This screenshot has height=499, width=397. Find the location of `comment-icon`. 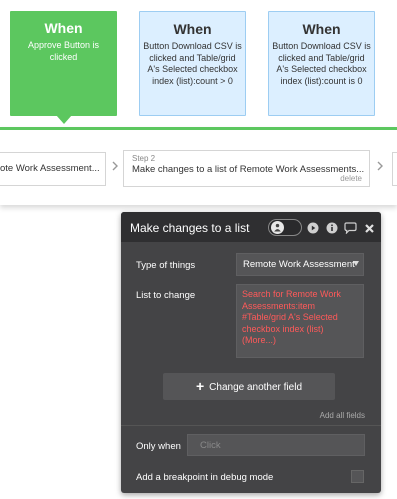

comment-icon is located at coordinates (350, 228).